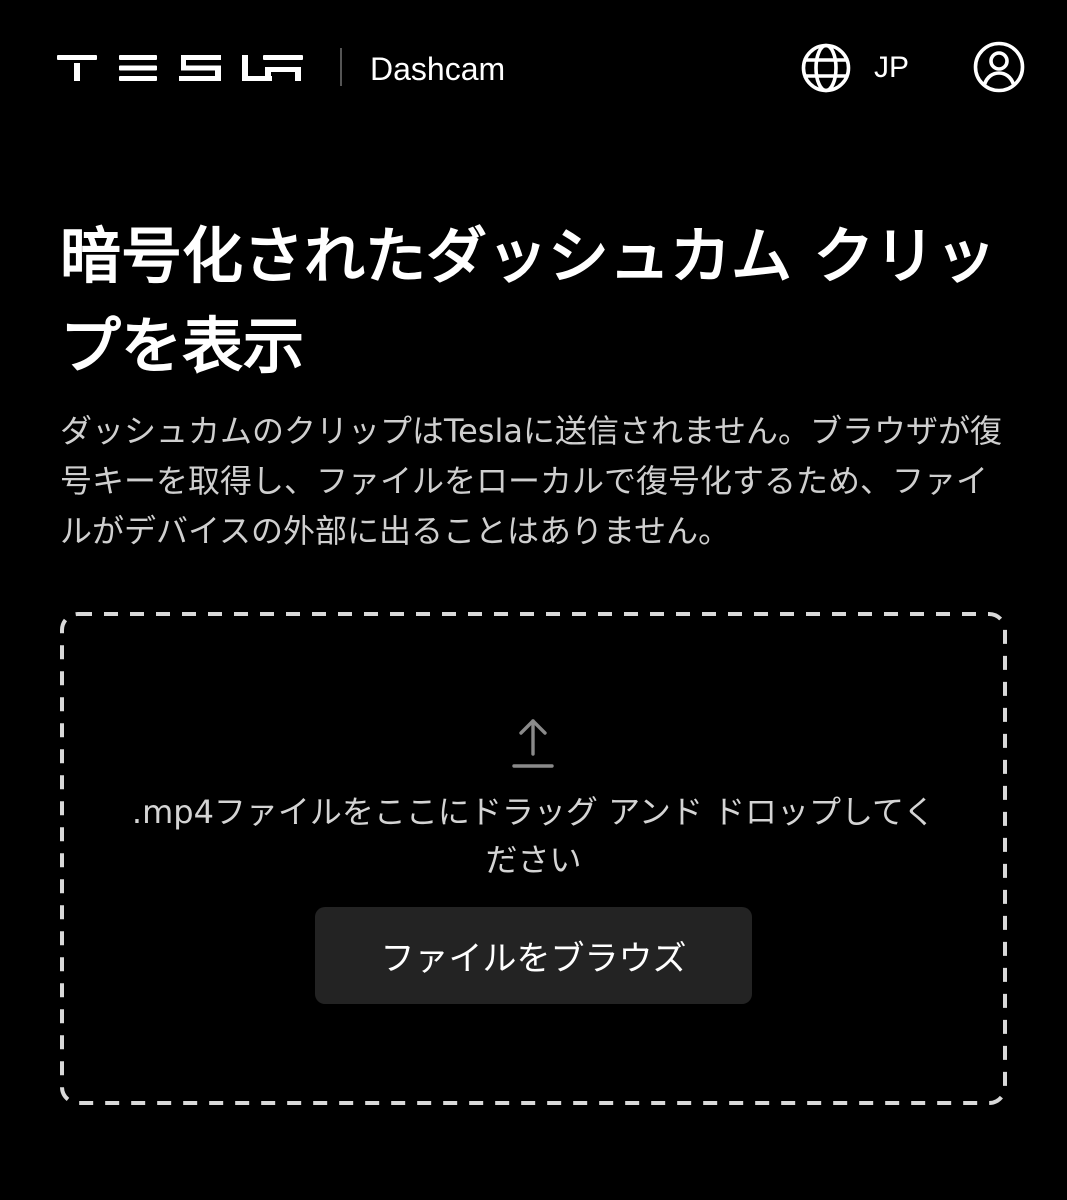  Describe the element at coordinates (438, 69) in the screenshot. I see `app-name: Dashcam` at that location.